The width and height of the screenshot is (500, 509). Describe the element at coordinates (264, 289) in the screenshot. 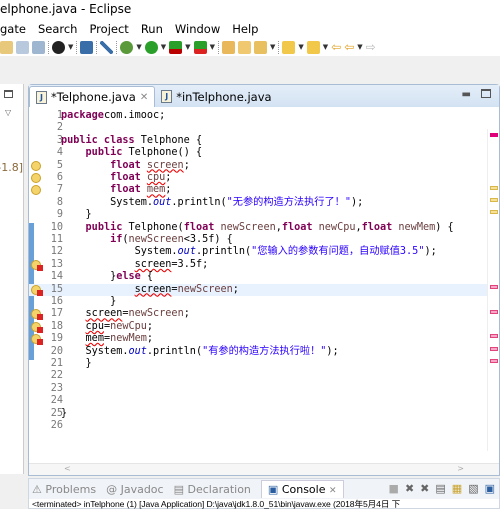

I see `code-line: 15 screen=newScreen;` at that location.